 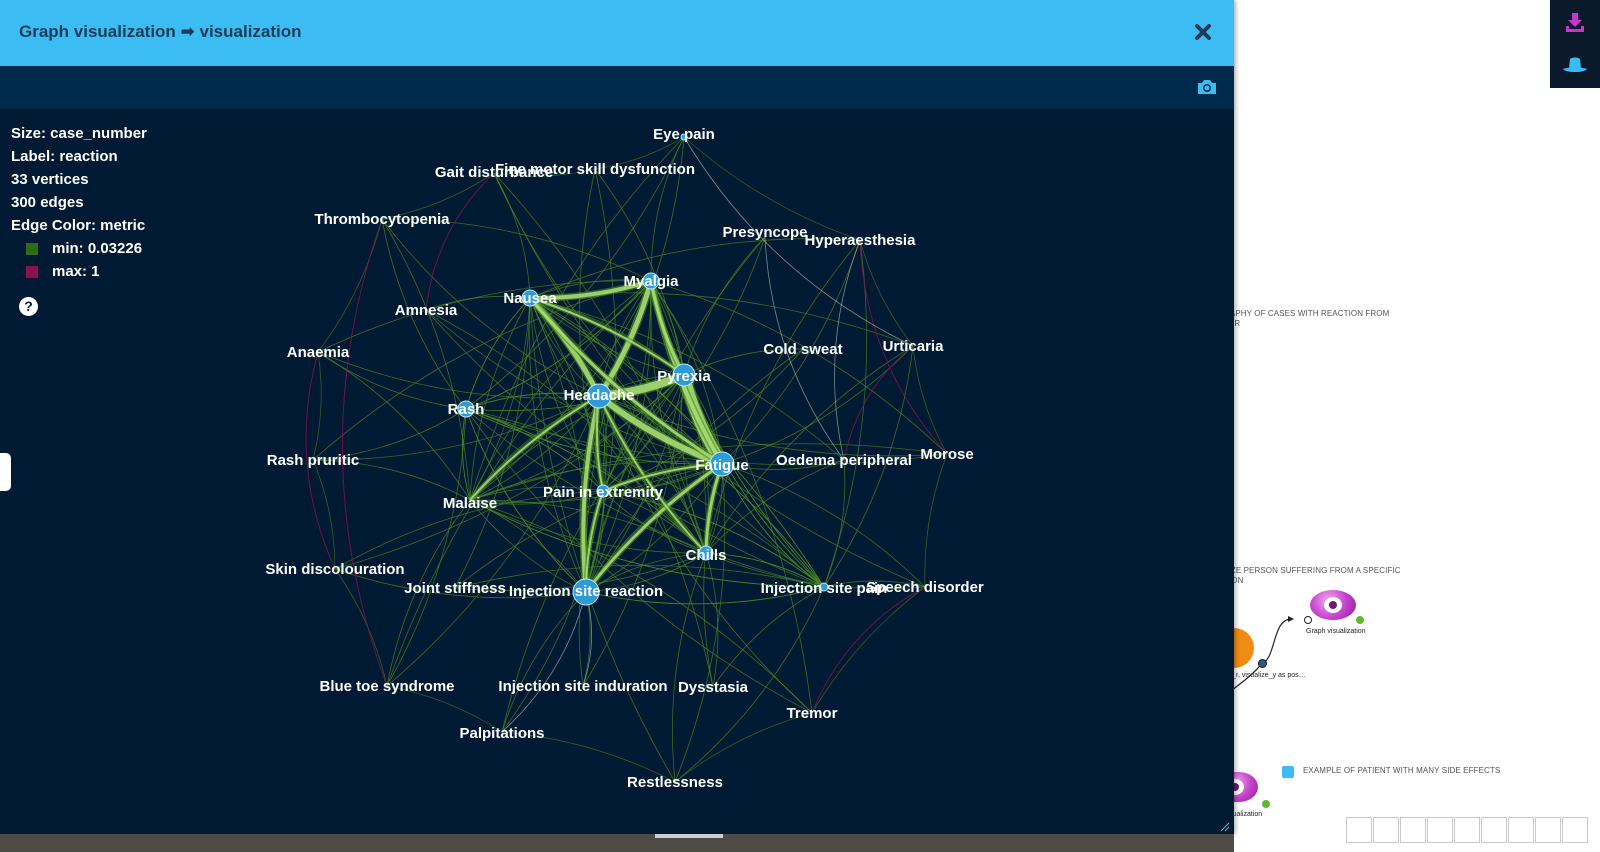 What do you see at coordinates (721, 465) in the screenshot?
I see `vertex-label: Fatigue` at bounding box center [721, 465].